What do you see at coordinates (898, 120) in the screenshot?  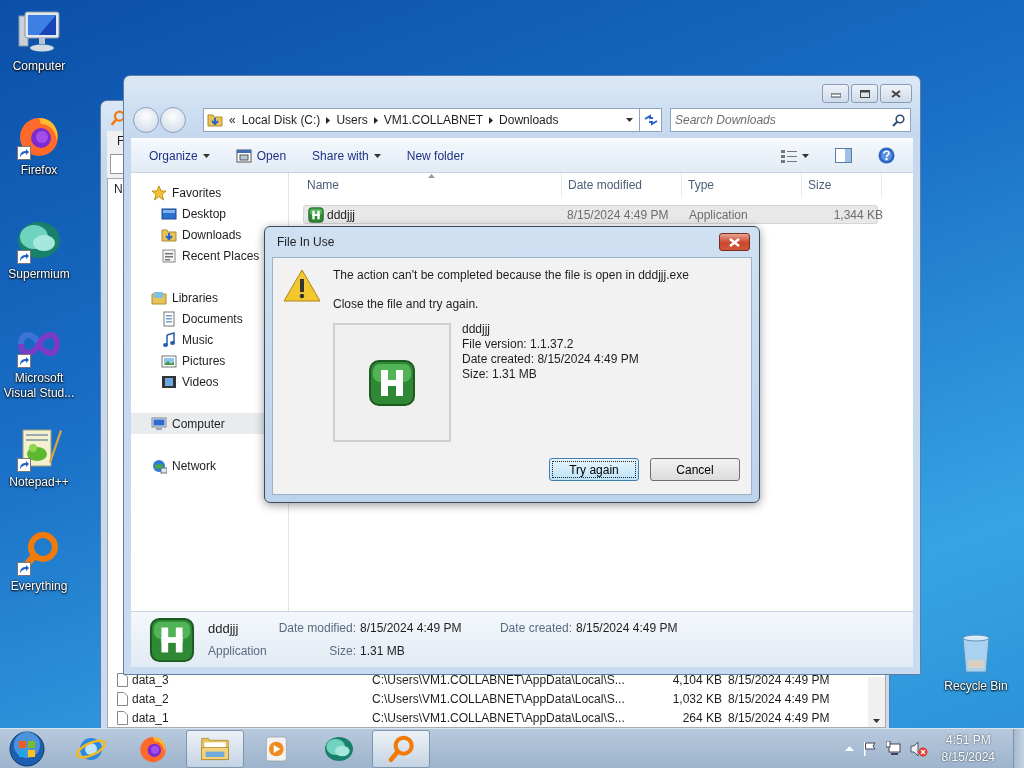 I see `search-icon` at bounding box center [898, 120].